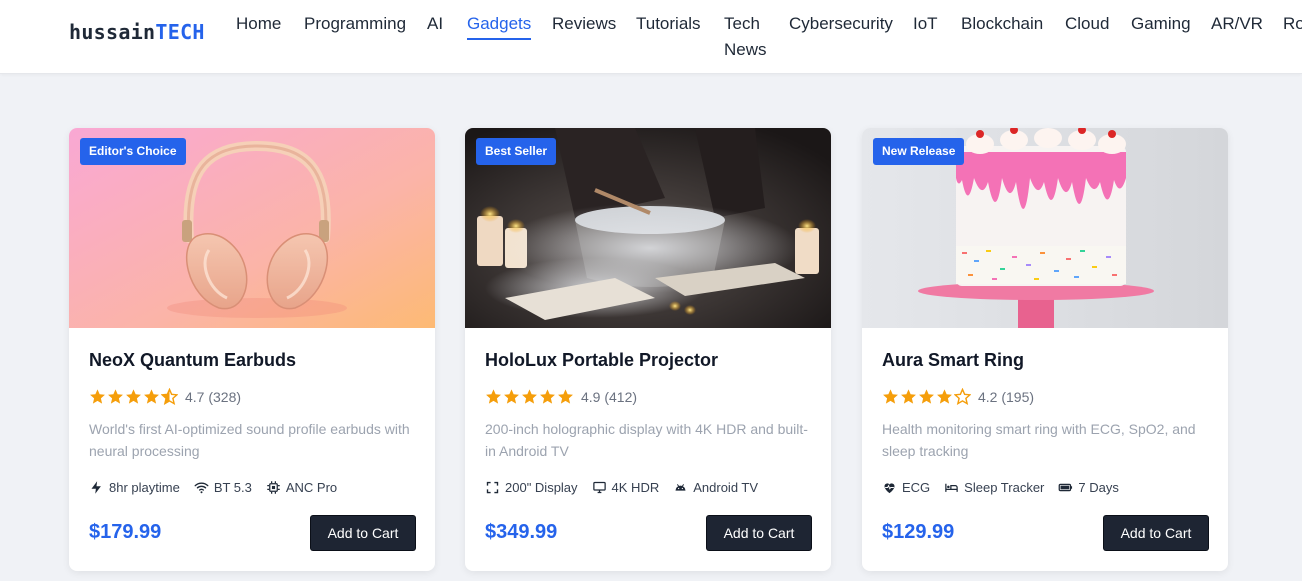  Describe the element at coordinates (599, 487) in the screenshot. I see `monitor-icon` at that location.